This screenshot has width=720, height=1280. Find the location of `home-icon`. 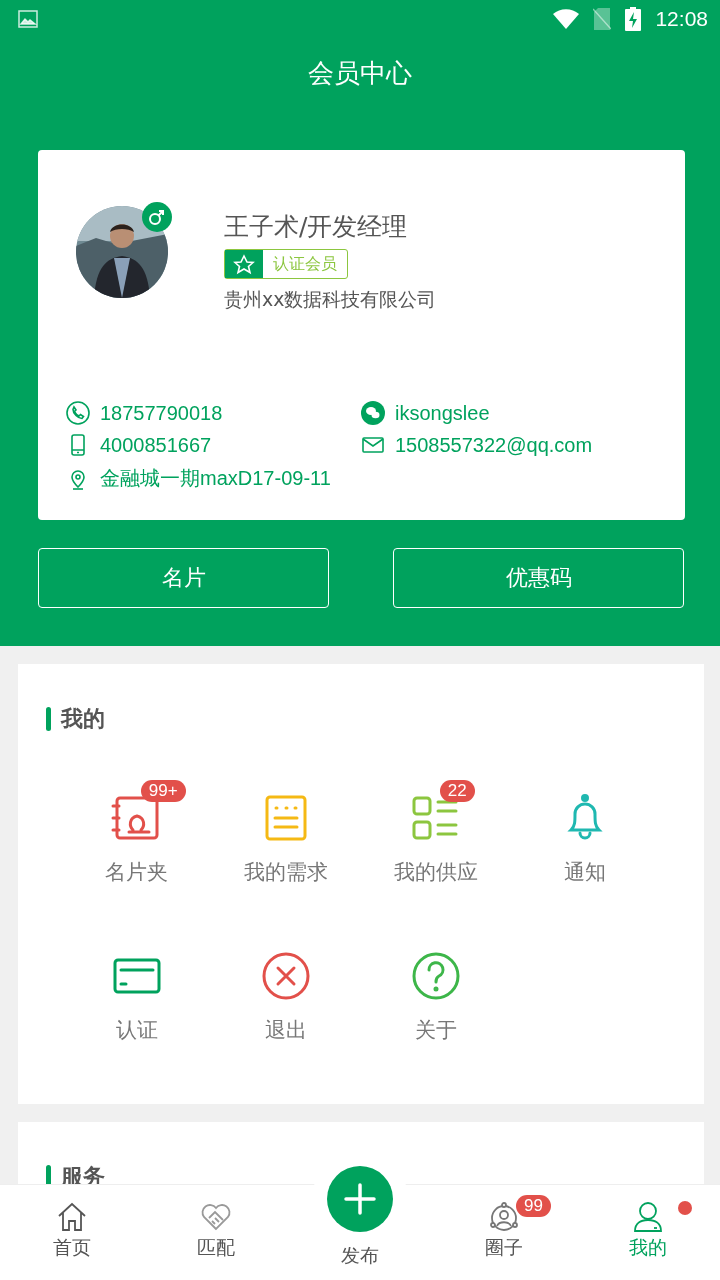

home-icon is located at coordinates (72, 1217).